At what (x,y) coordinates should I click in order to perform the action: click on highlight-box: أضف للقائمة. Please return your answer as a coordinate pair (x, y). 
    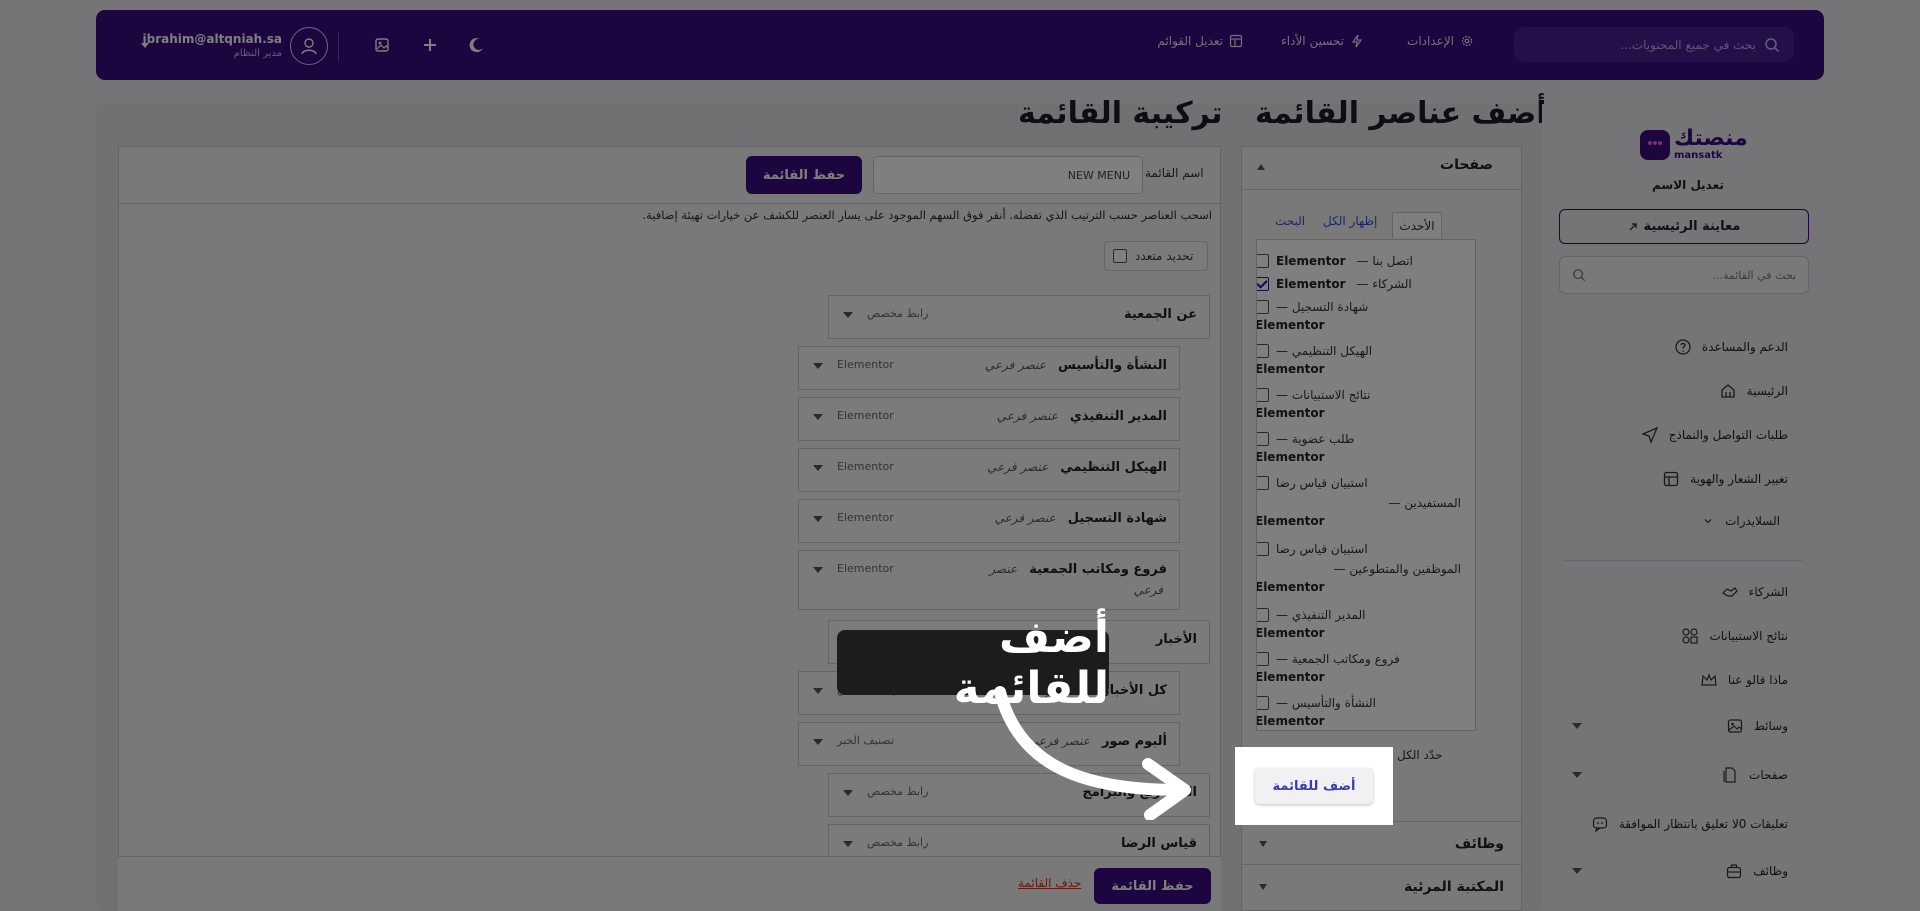
    Looking at the image, I should click on (1314, 786).